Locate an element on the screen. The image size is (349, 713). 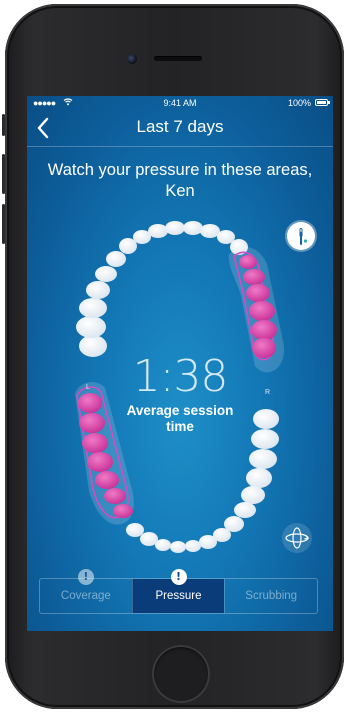
volume-down-button is located at coordinates (3, 224).